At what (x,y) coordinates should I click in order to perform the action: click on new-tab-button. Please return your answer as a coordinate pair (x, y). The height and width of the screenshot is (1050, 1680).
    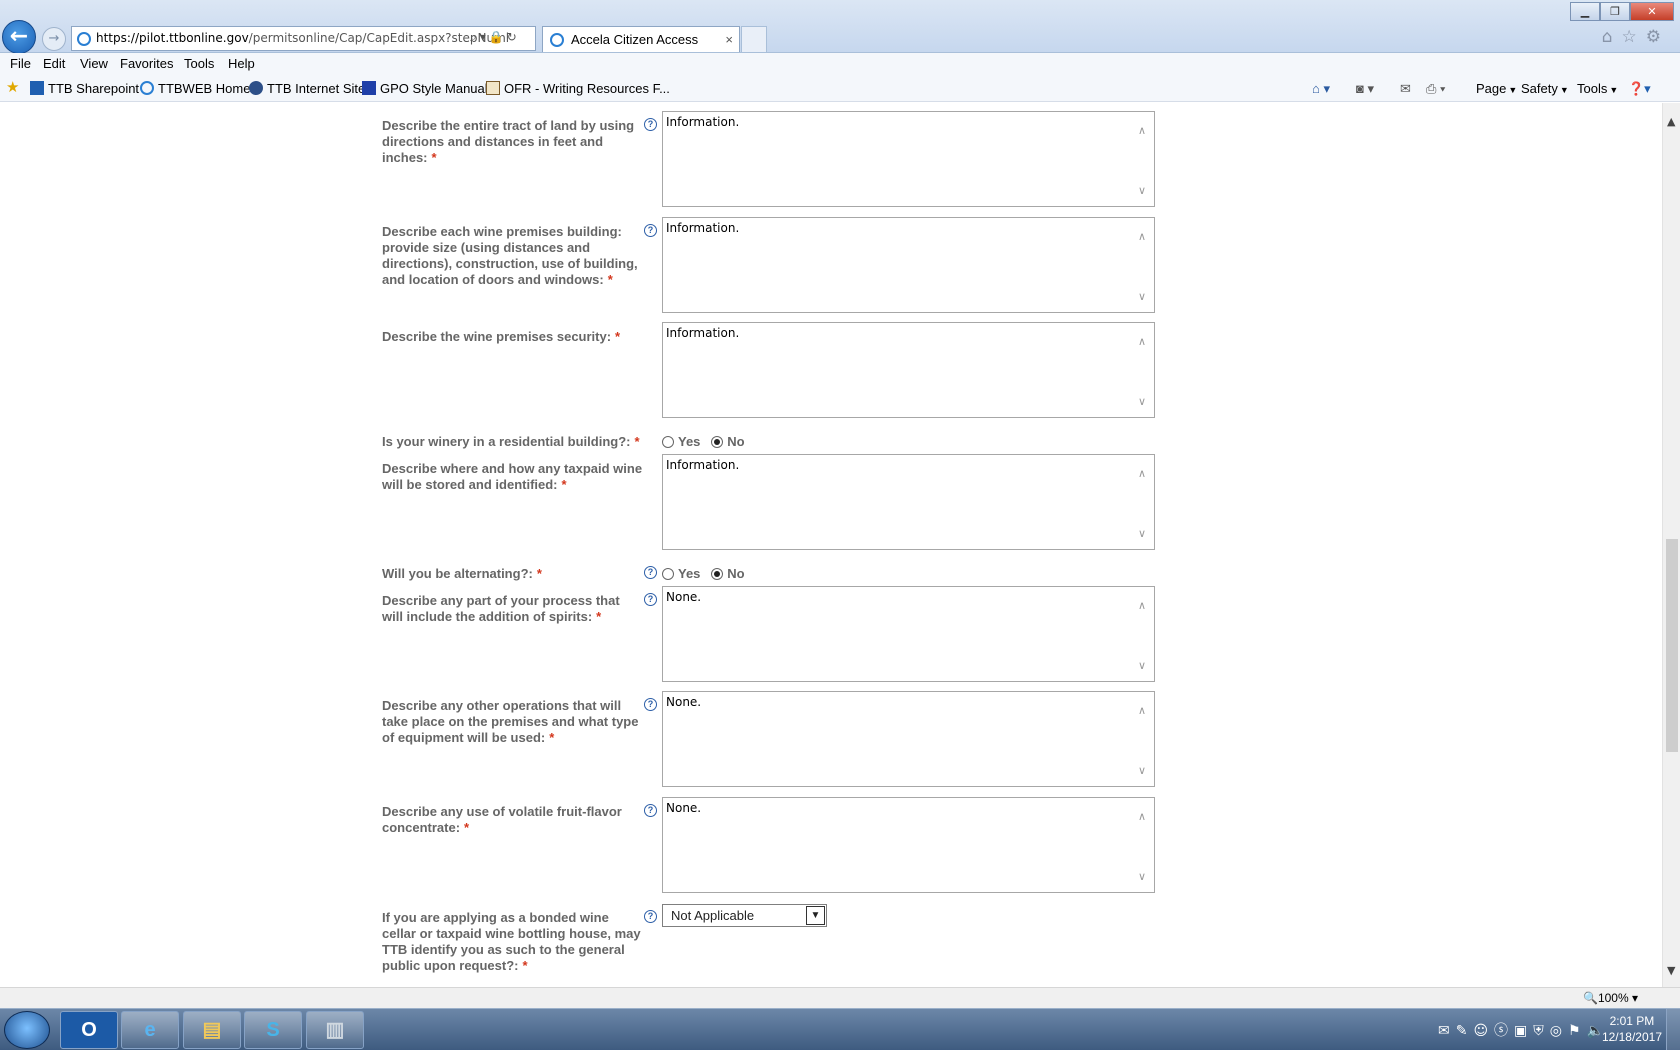
    Looking at the image, I should click on (754, 39).